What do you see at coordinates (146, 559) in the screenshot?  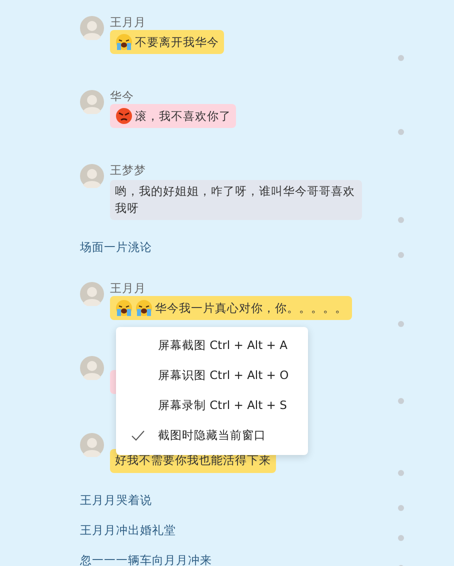 I see `narration-text: 忽一一一辆车向月月冲来` at bounding box center [146, 559].